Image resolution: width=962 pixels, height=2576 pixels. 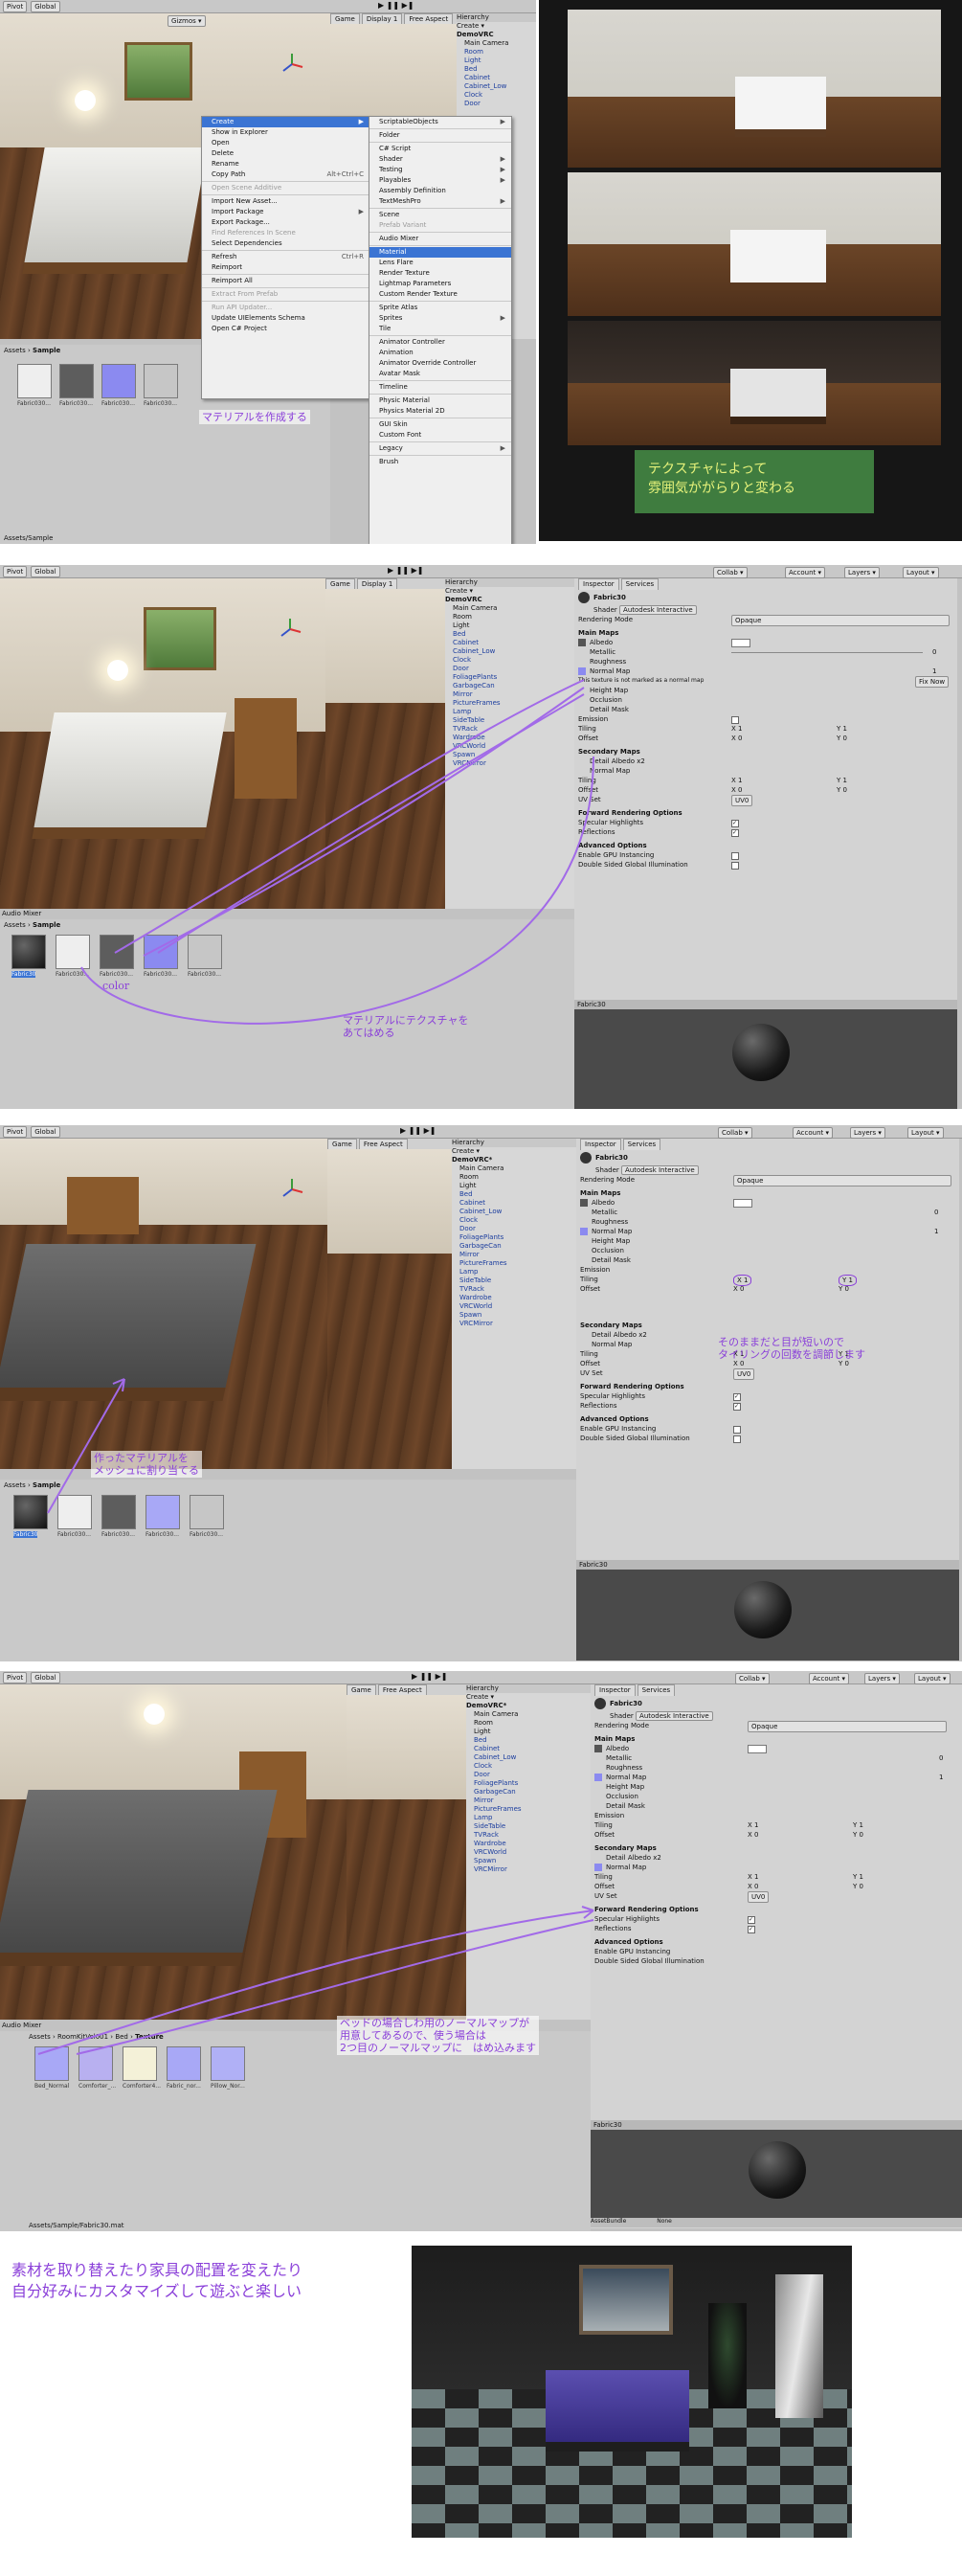 What do you see at coordinates (440, 318) in the screenshot?
I see `submenu-item: Sprites ▶` at bounding box center [440, 318].